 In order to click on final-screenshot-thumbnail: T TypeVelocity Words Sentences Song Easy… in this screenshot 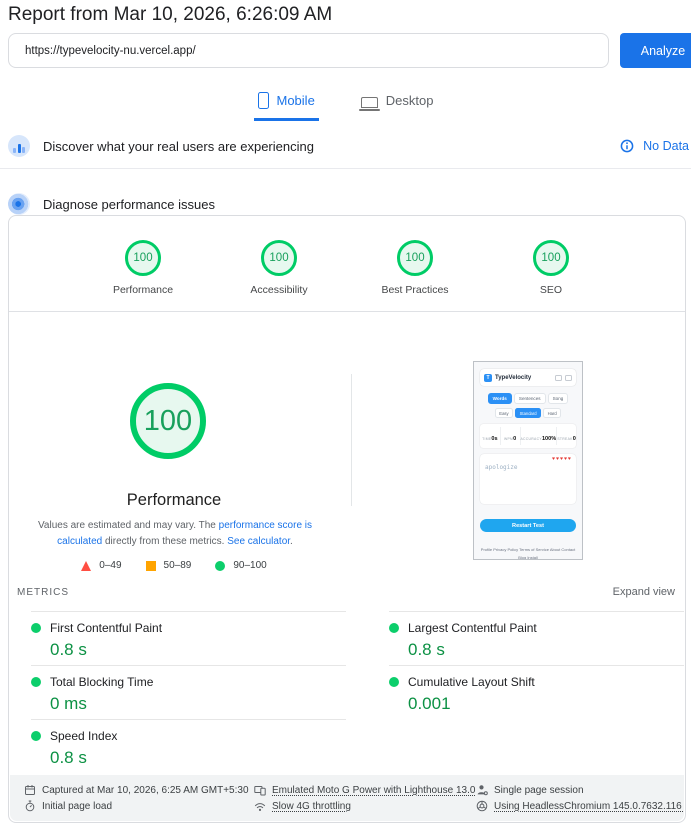, I will do `click(528, 460)`.